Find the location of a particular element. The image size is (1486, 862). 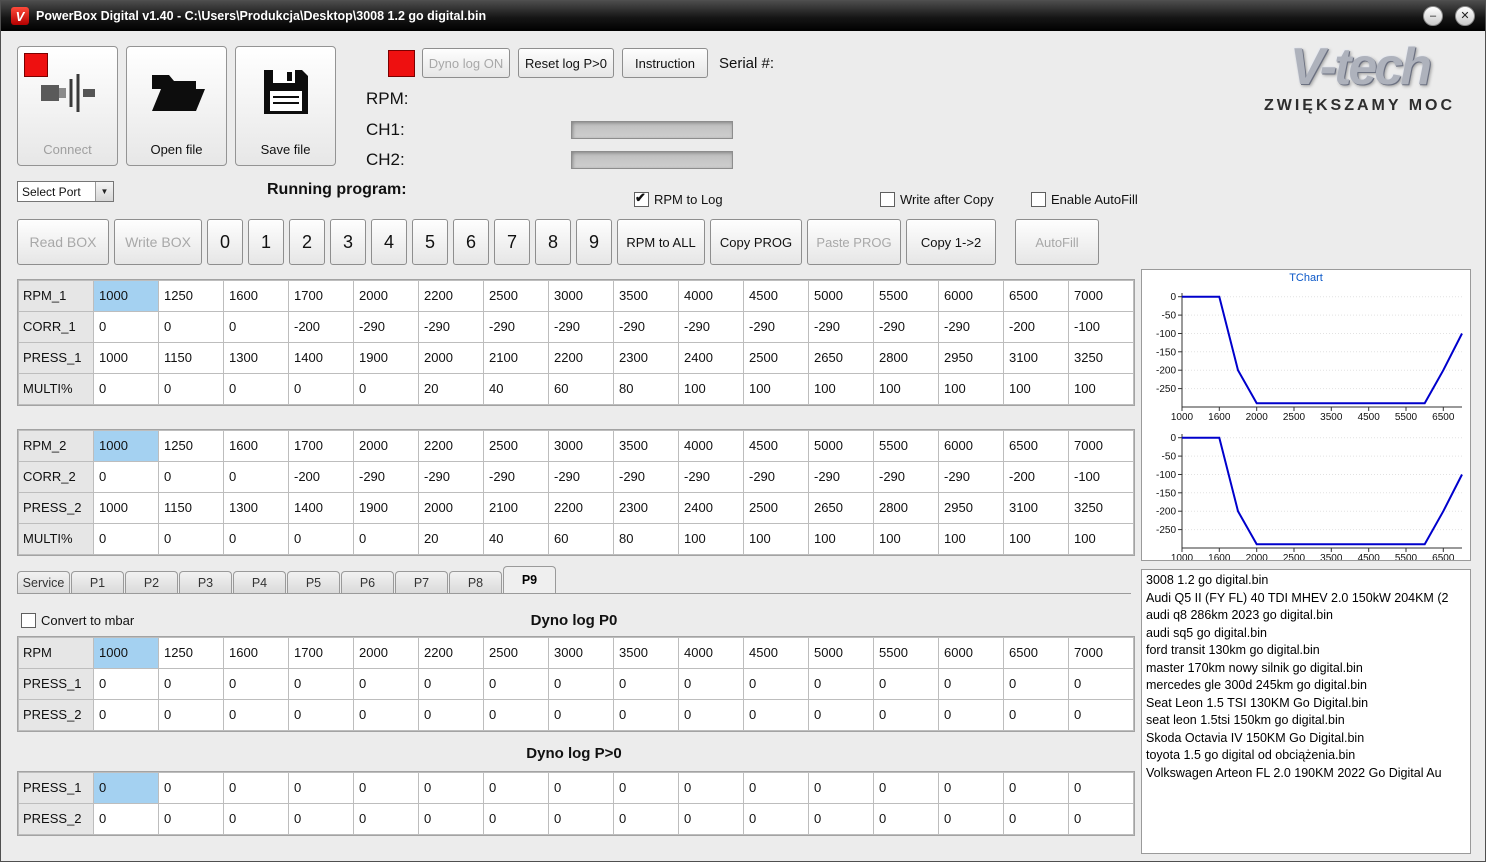

table-cell: 6000 is located at coordinates (971, 653).